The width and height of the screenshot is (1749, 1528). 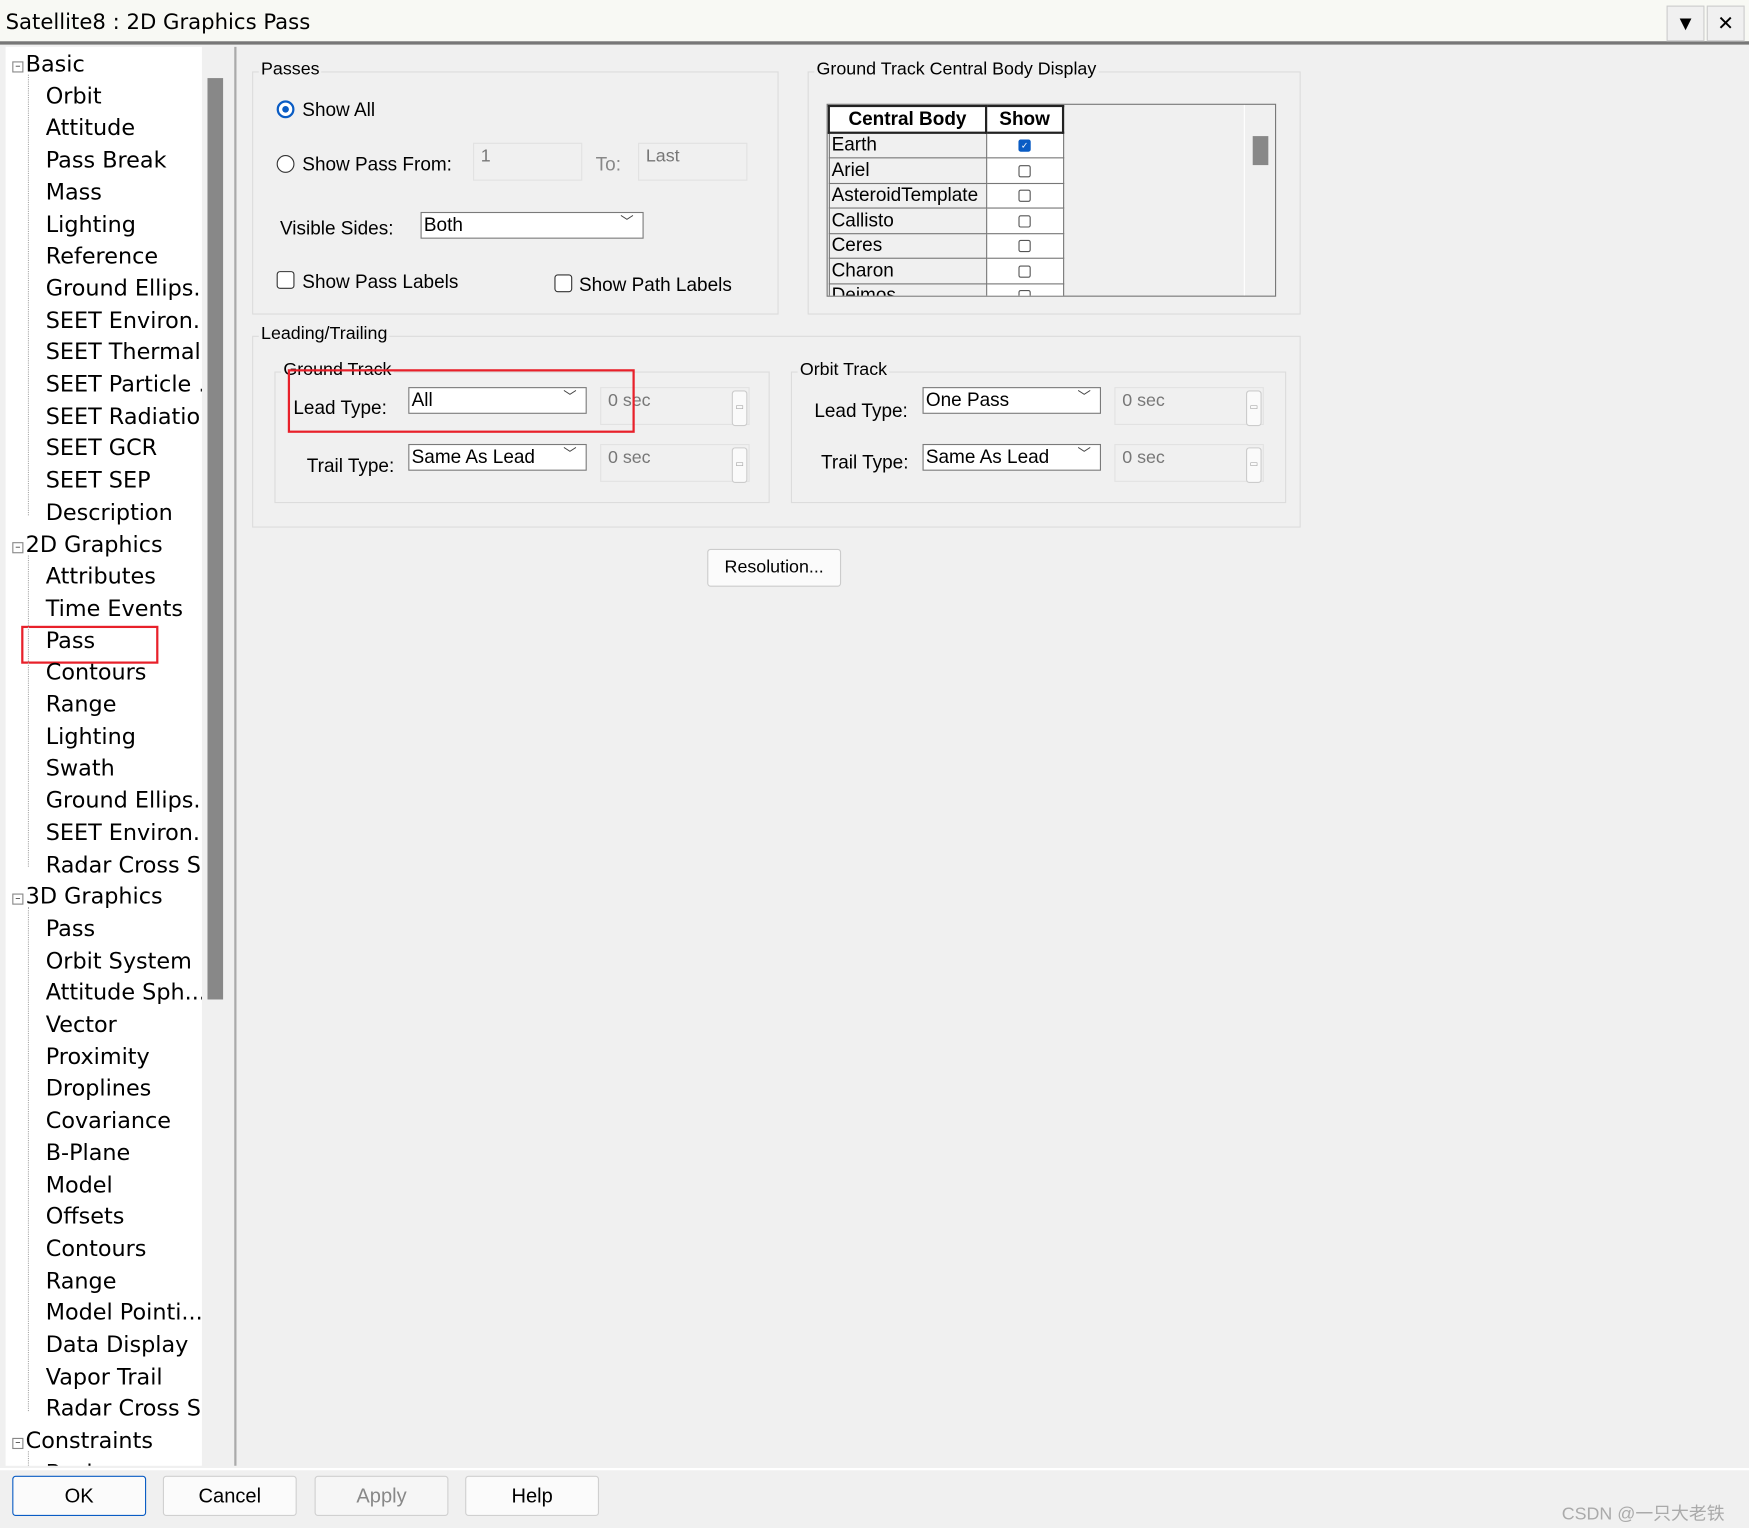 I want to click on ot-lead-time-input: 0 sec, so click(x=1189, y=406).